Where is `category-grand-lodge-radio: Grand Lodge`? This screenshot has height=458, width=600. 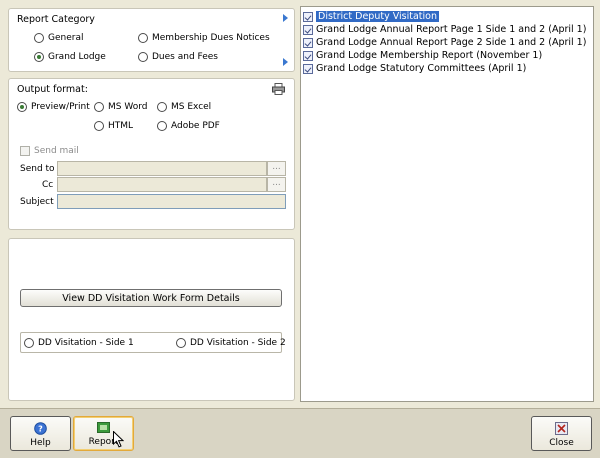 category-grand-lodge-radio: Grand Lodge is located at coordinates (70, 57).